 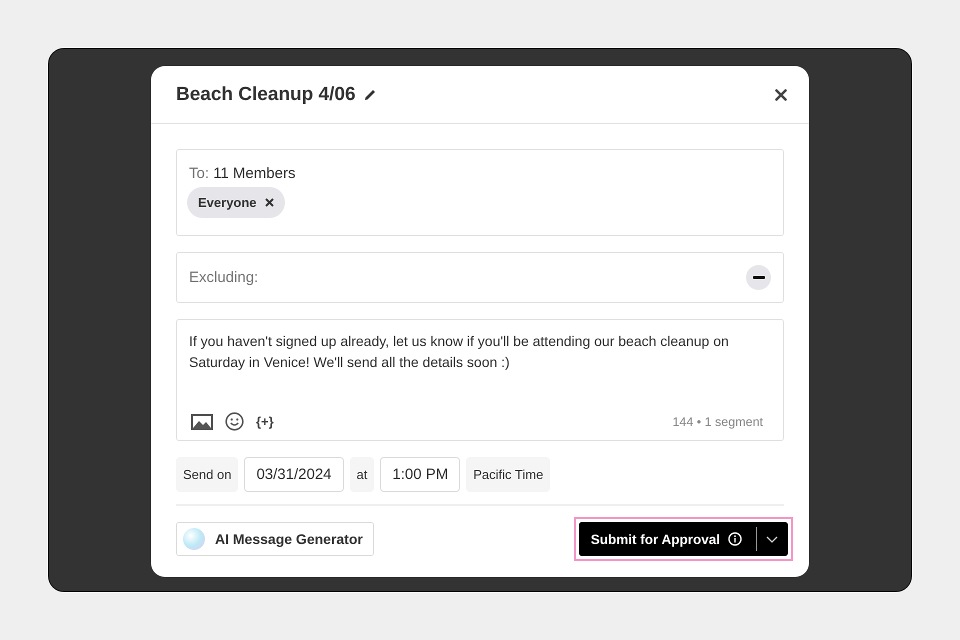 I want to click on variable-button: {+}, so click(x=265, y=421).